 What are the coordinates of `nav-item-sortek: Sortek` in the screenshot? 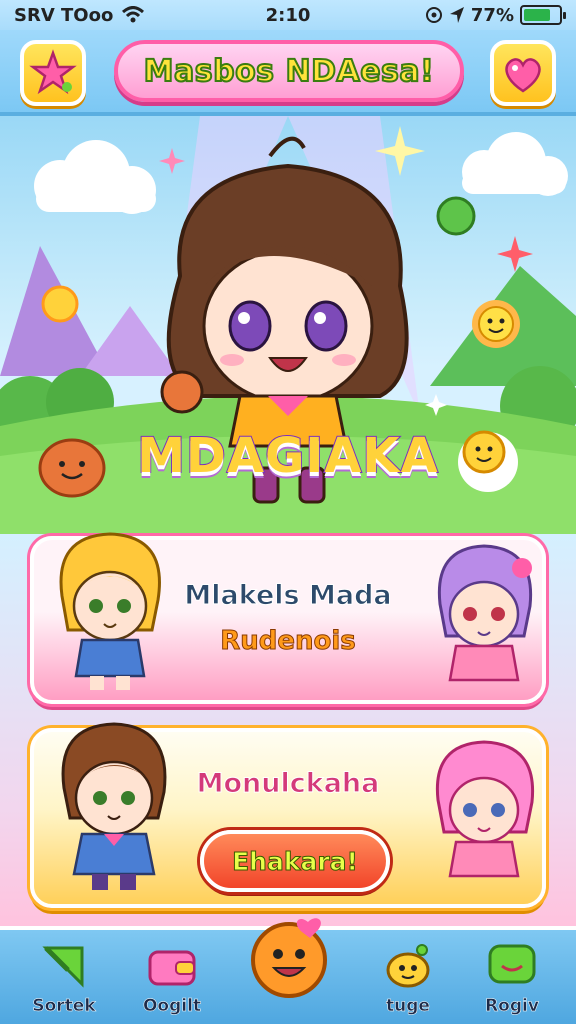 It's located at (64, 982).